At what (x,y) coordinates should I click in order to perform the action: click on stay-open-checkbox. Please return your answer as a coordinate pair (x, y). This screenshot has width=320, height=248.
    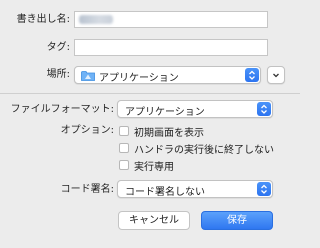
    Looking at the image, I should click on (124, 148).